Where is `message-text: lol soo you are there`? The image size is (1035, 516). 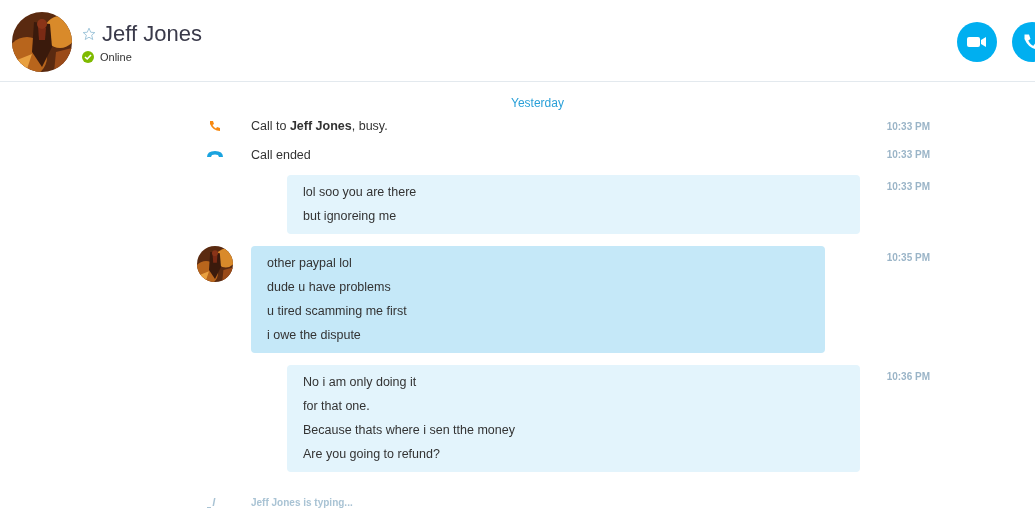
message-text: lol soo you are there is located at coordinates (360, 192).